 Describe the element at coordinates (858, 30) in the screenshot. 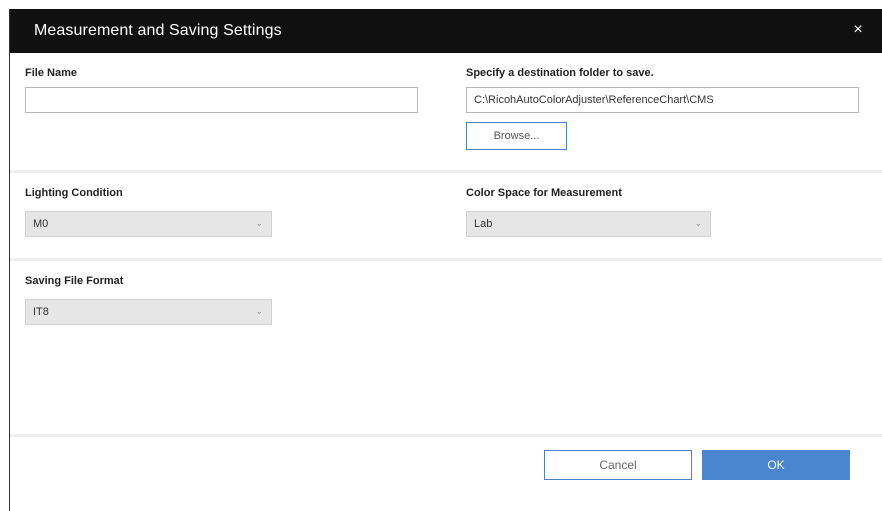

I see `close-icon: ×` at that location.